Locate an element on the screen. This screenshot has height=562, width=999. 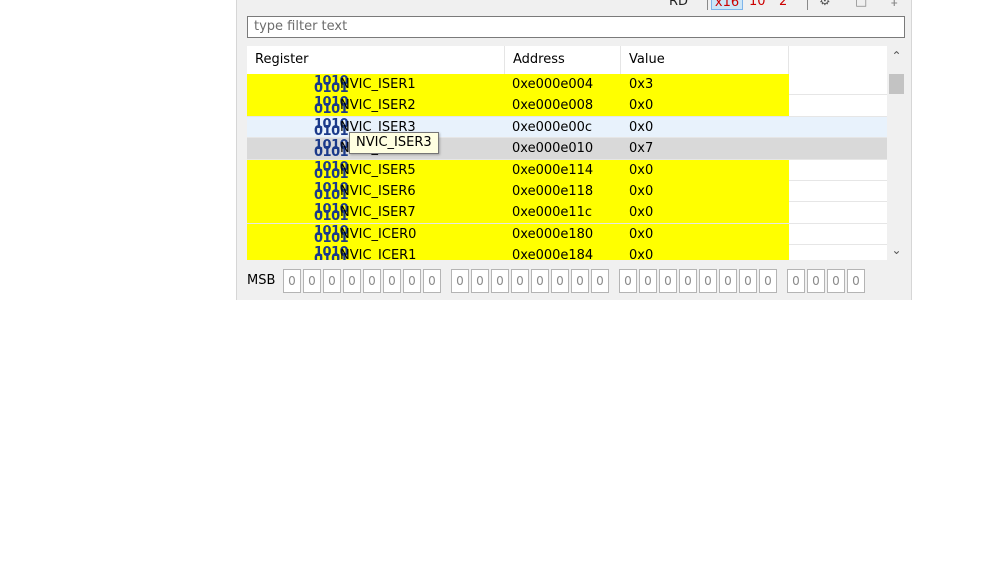
column-header-address: Address is located at coordinates (563, 60).